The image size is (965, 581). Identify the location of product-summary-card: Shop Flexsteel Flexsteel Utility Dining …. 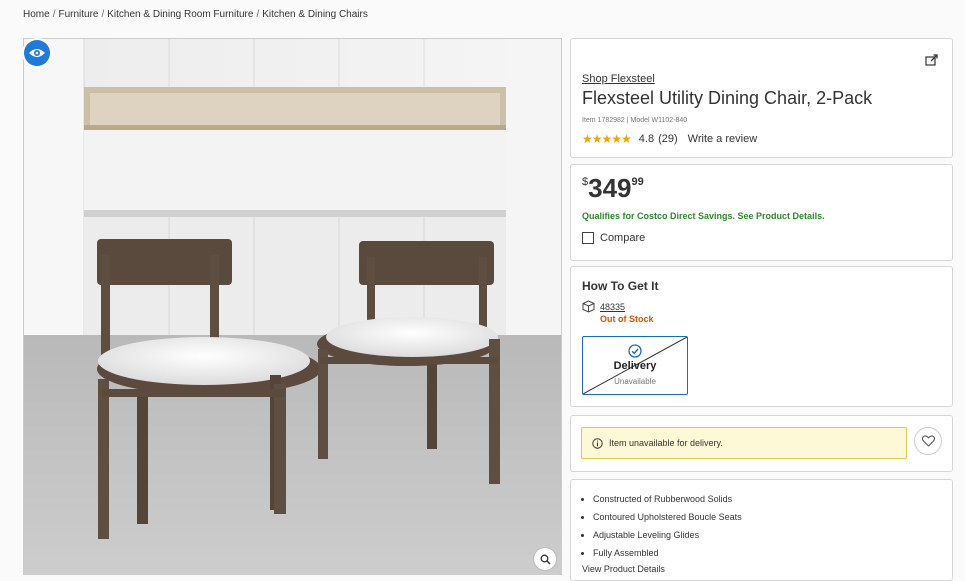
(761, 98).